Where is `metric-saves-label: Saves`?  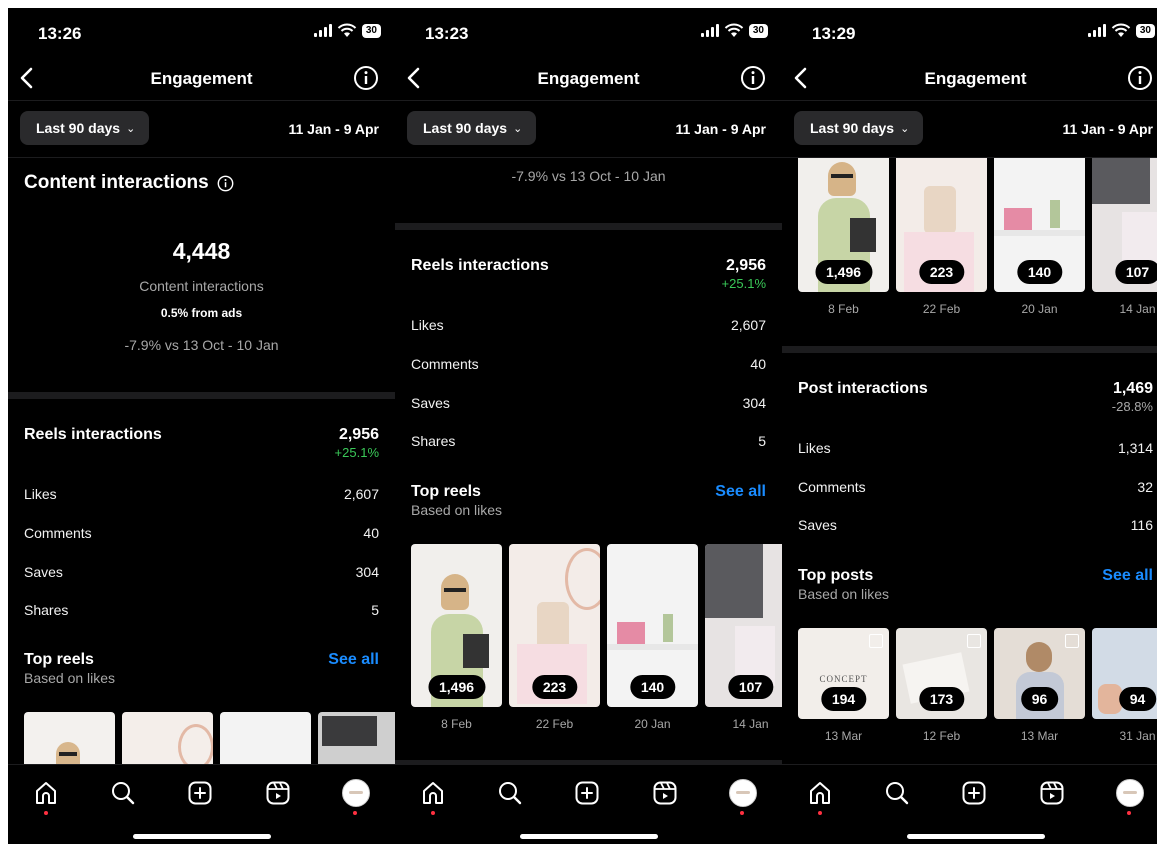 metric-saves-label: Saves is located at coordinates (43, 572).